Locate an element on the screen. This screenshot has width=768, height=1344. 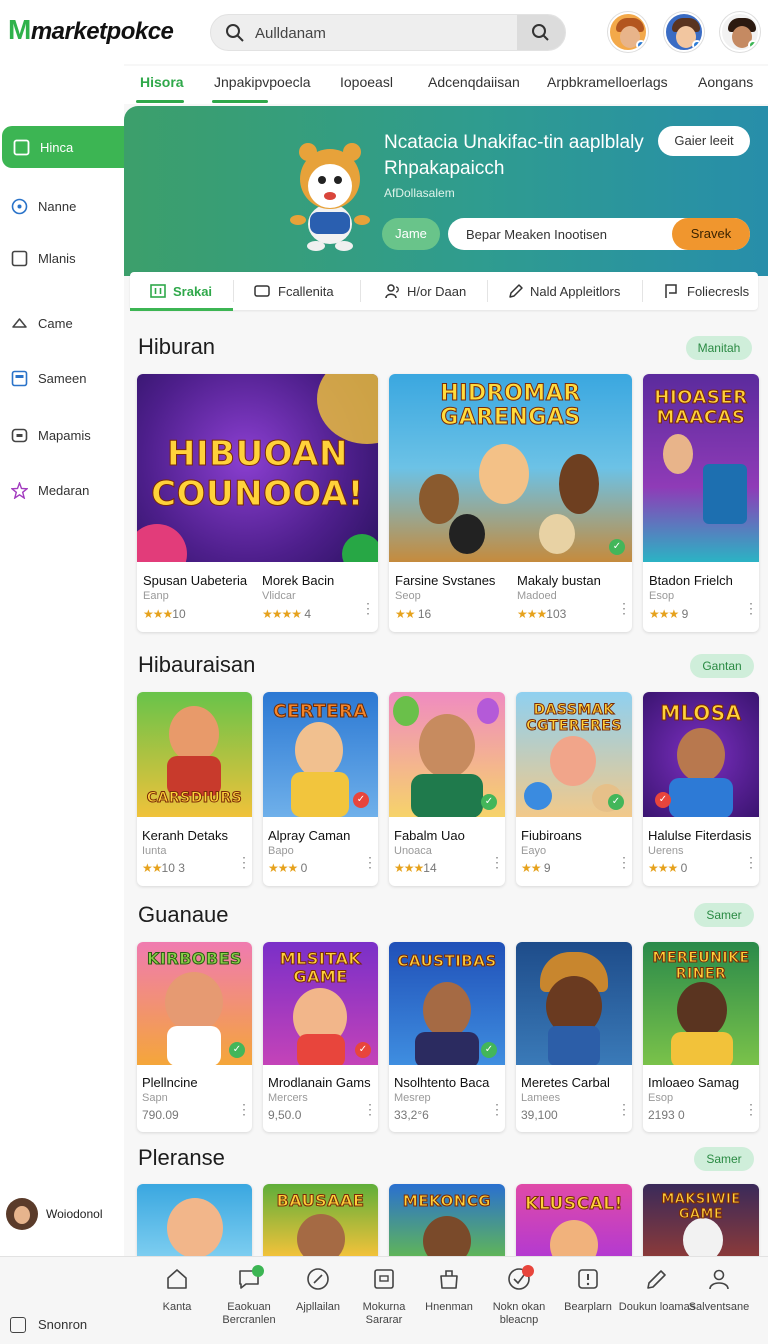
person-icon is located at coordinates (719, 1279).